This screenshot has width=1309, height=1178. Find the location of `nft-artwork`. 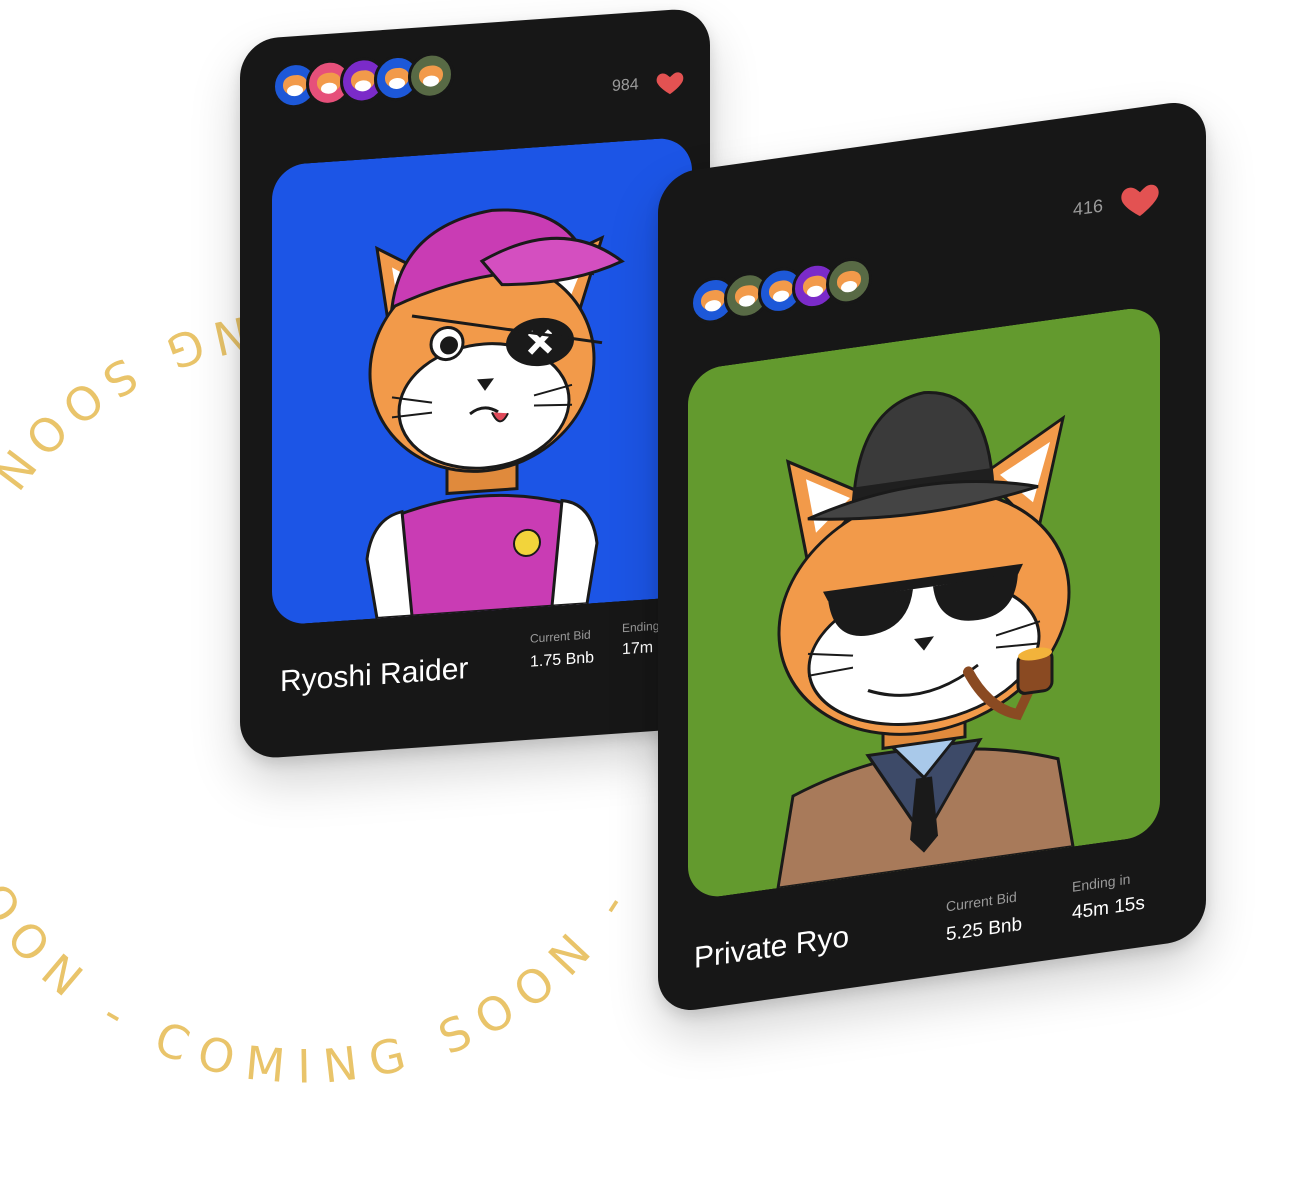

nft-artwork is located at coordinates (482, 381).